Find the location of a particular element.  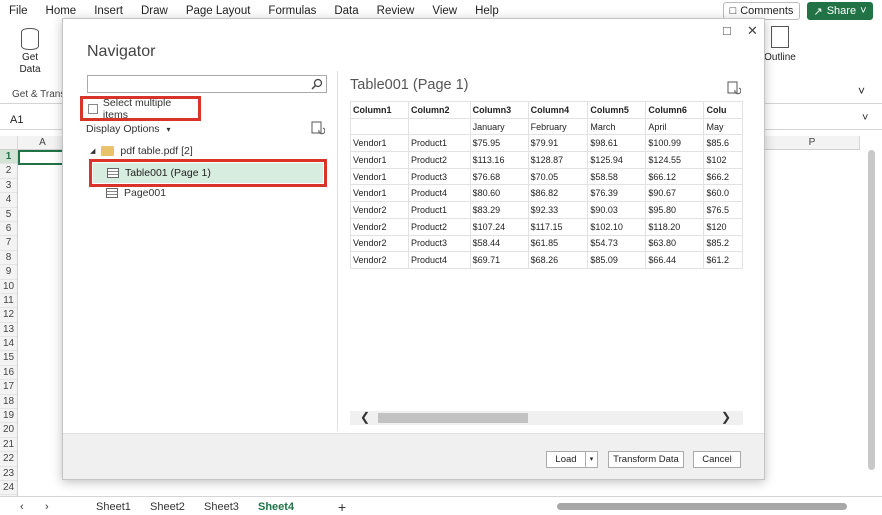

preview-column-header: Colu is located at coordinates (723, 110).